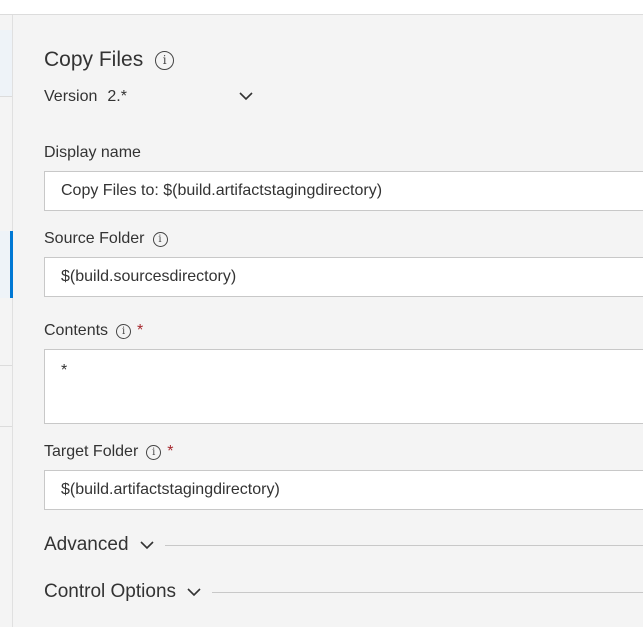 The height and width of the screenshot is (627, 643). I want to click on source-folder-label: Source Folder i, so click(106, 239).